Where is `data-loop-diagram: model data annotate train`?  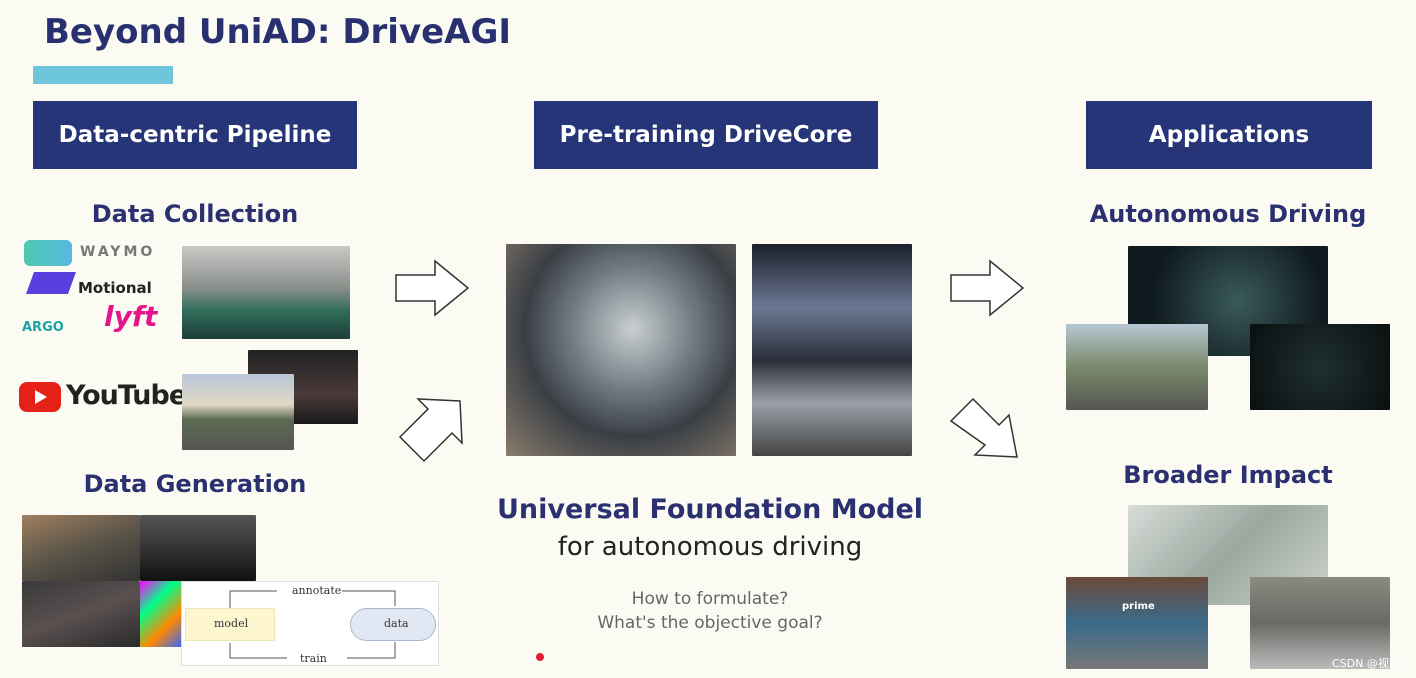 data-loop-diagram: model data annotate train is located at coordinates (310, 623).